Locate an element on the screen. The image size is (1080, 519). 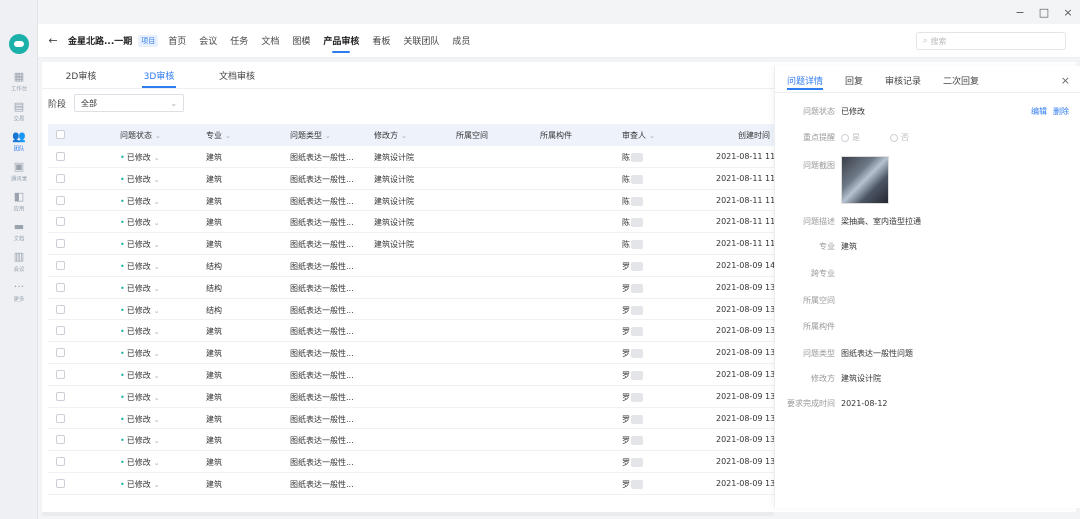
header-fix-by: 修改方 ⌄ is located at coordinates (390, 135).